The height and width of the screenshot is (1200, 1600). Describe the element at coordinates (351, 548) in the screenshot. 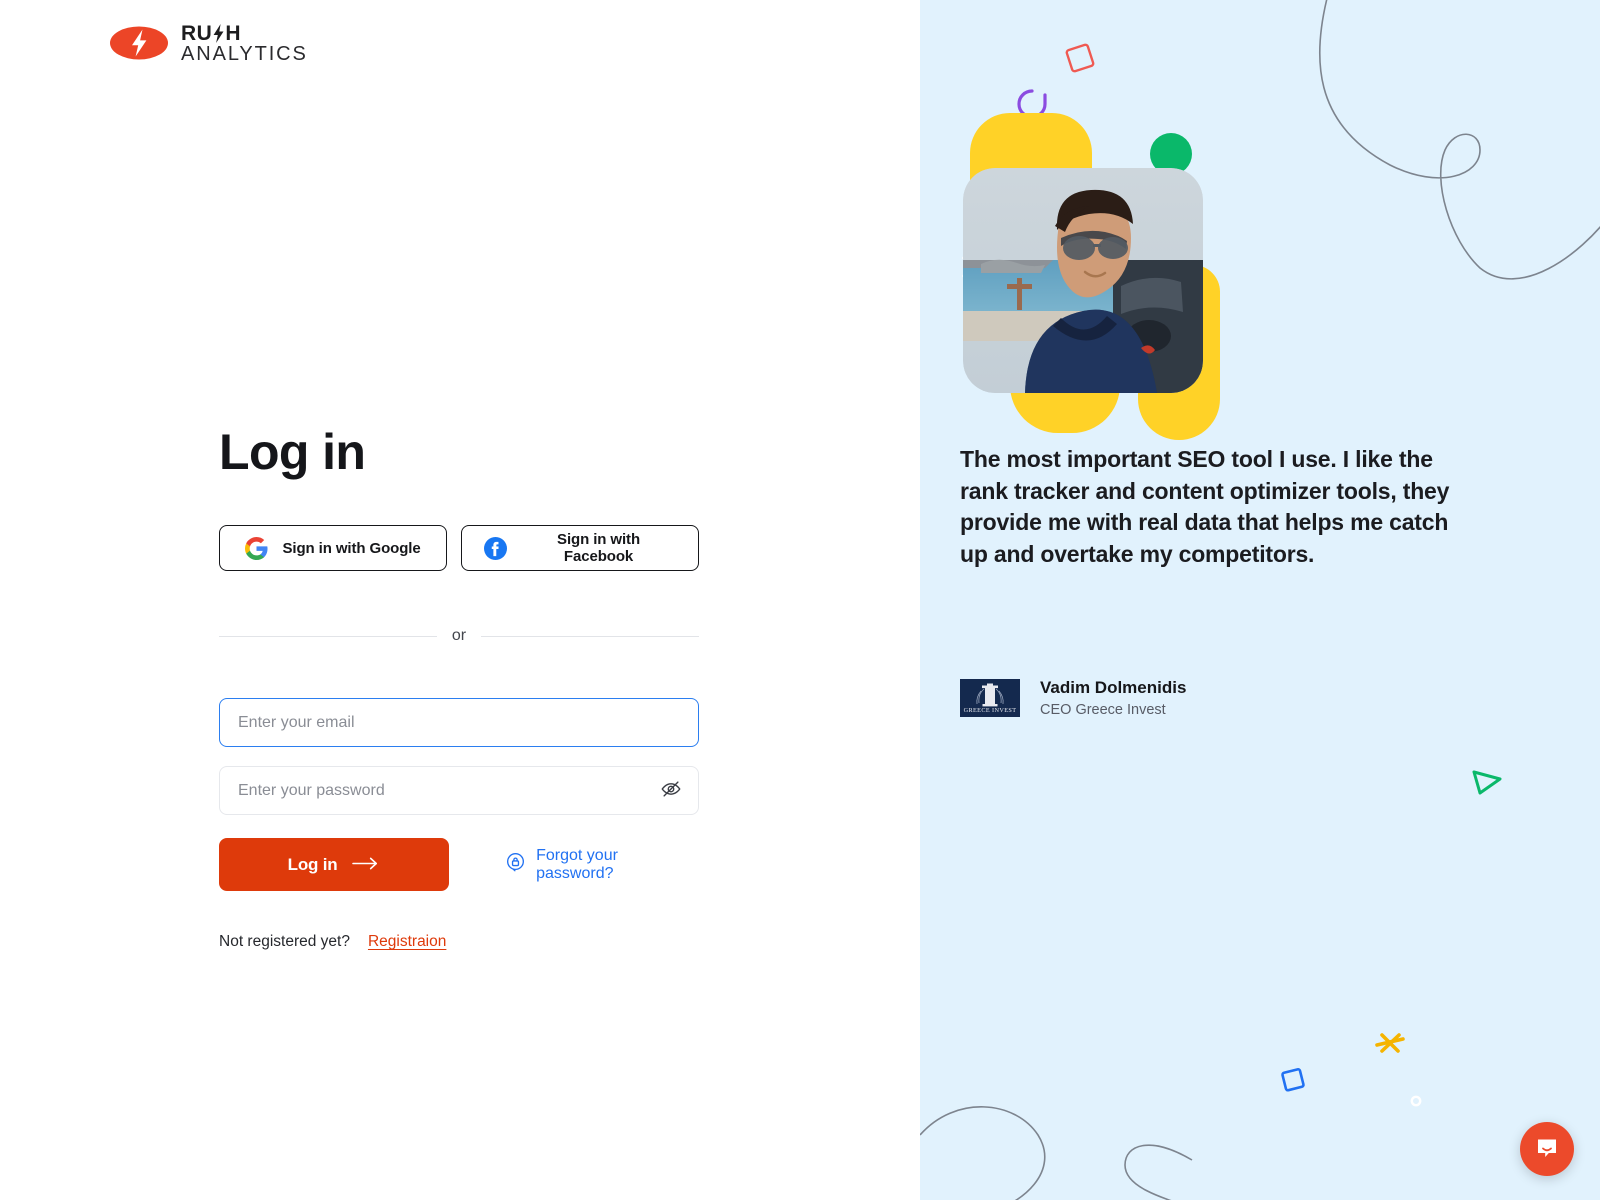

I see `google-button-label: Sign in with Google` at that location.